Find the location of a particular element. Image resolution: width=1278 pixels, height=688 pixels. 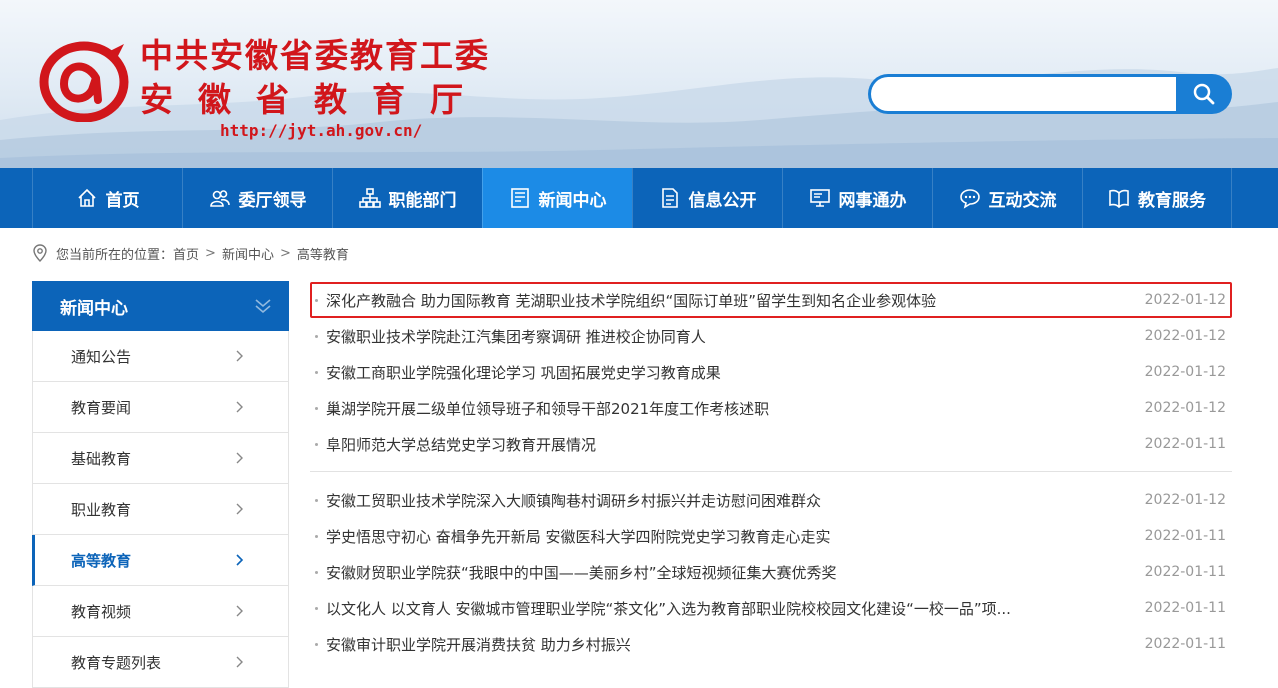

sidebar-item-label: 高等教育 is located at coordinates (101, 560).